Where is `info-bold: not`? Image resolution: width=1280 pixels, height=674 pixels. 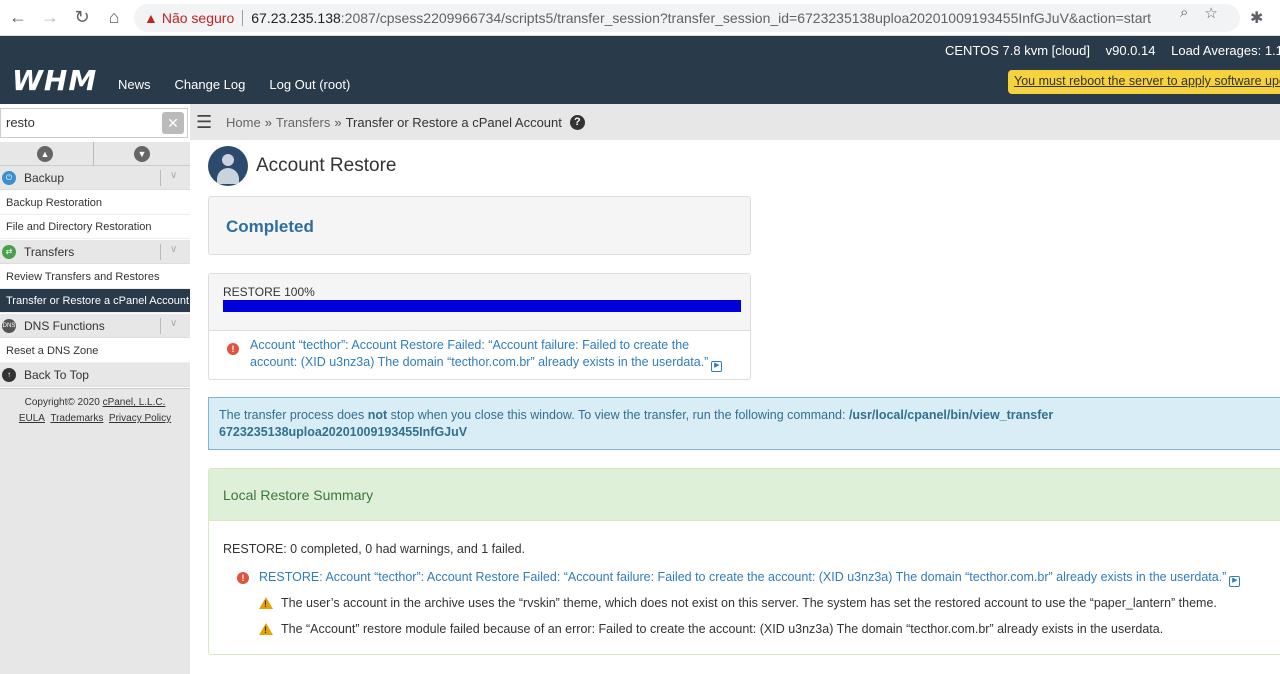 info-bold: not is located at coordinates (377, 415).